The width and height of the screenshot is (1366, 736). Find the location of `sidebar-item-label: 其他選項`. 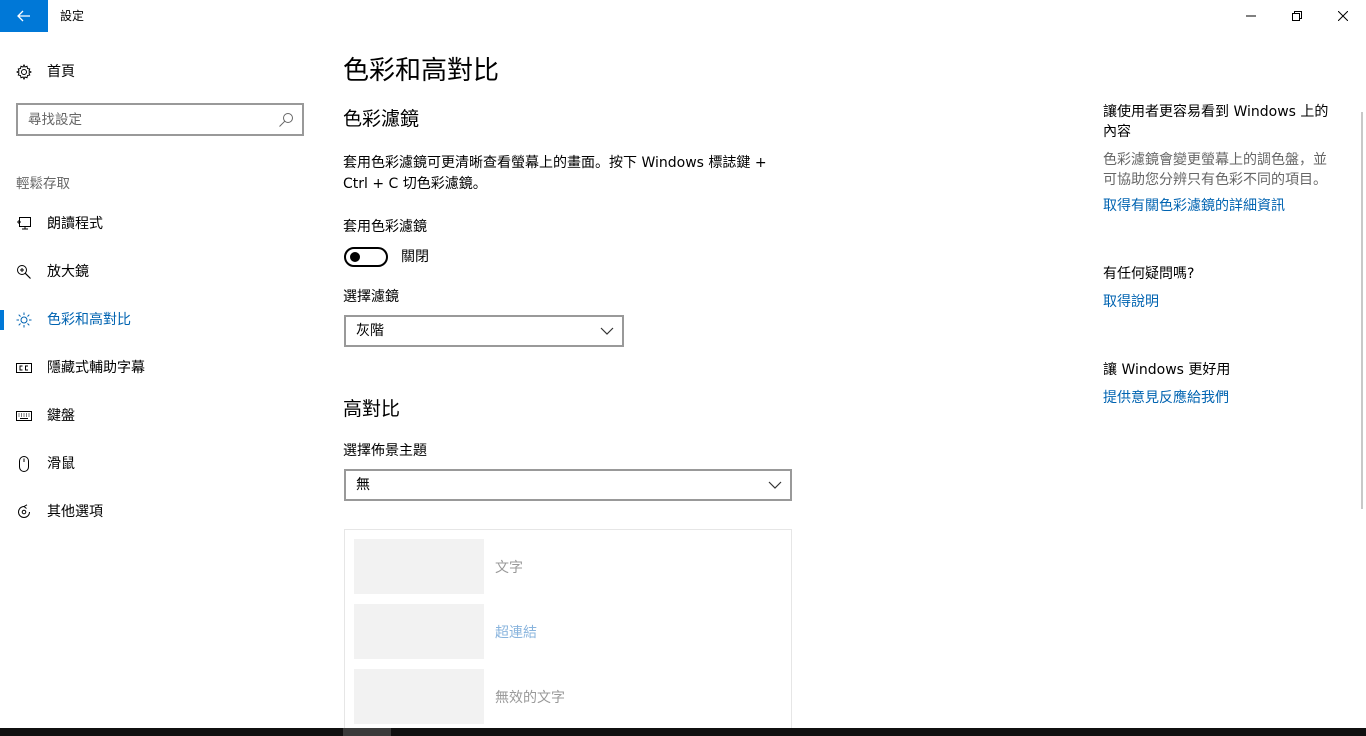

sidebar-item-label: 其他選項 is located at coordinates (75, 512).